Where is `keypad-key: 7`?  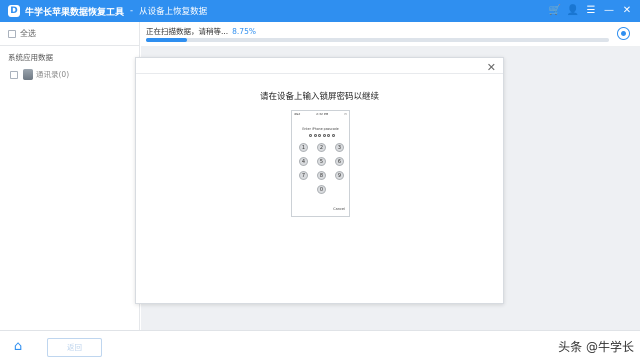
keypad-key: 7 is located at coordinates (303, 175).